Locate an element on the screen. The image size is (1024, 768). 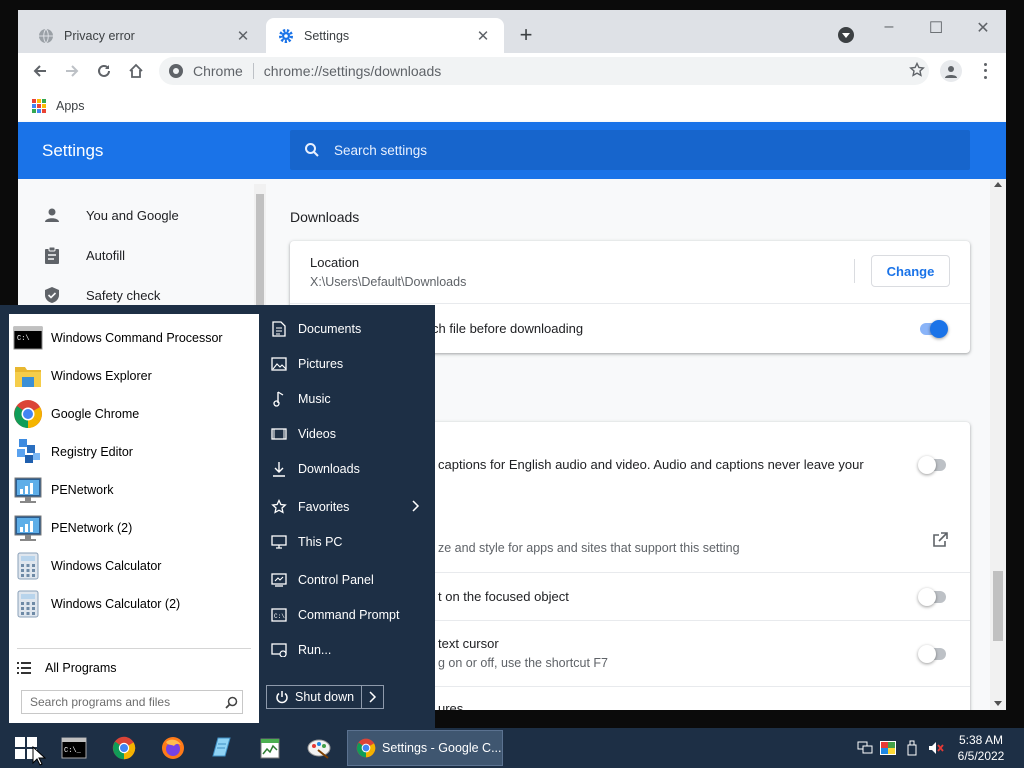
tab-title: Privacy error is located at coordinates (99, 35).